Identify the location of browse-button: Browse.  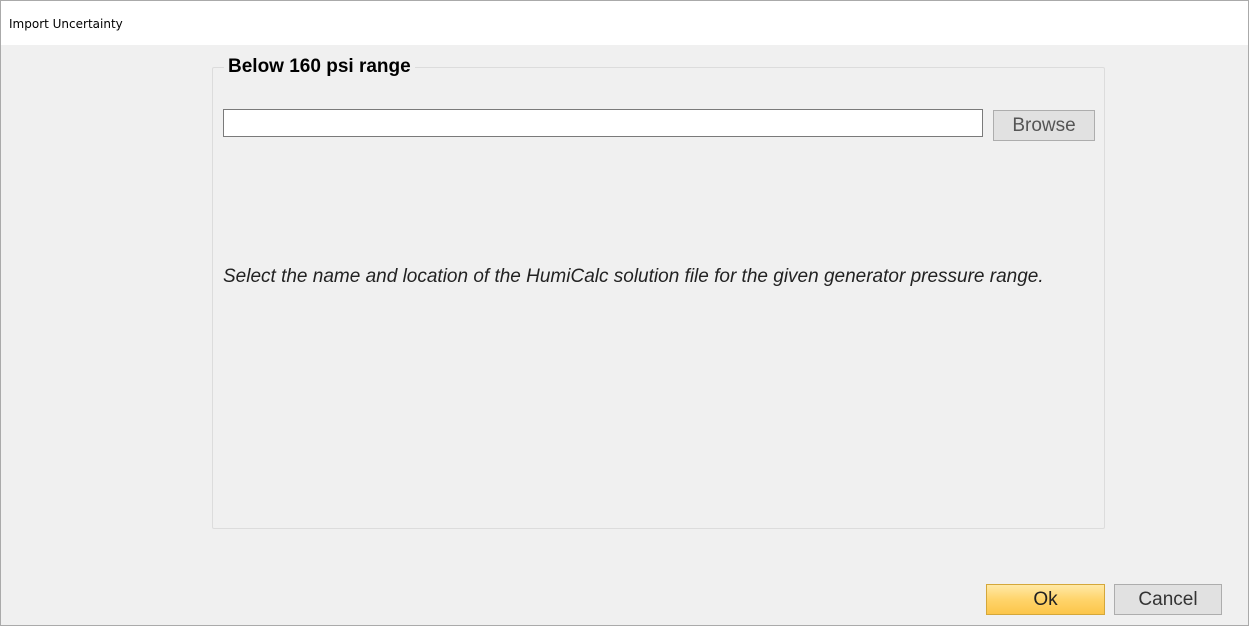
(1044, 125).